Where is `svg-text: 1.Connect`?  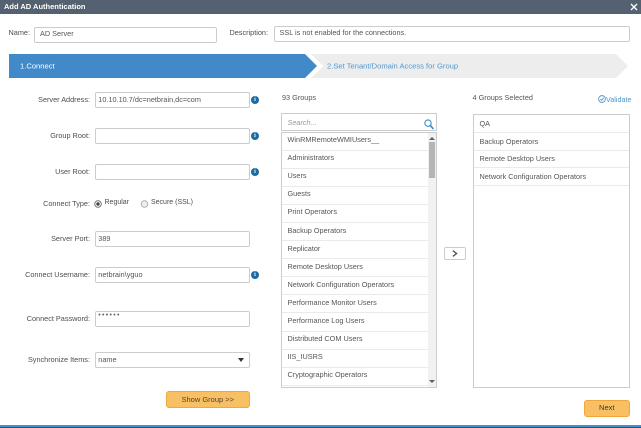 svg-text: 1.Connect is located at coordinates (38, 65).